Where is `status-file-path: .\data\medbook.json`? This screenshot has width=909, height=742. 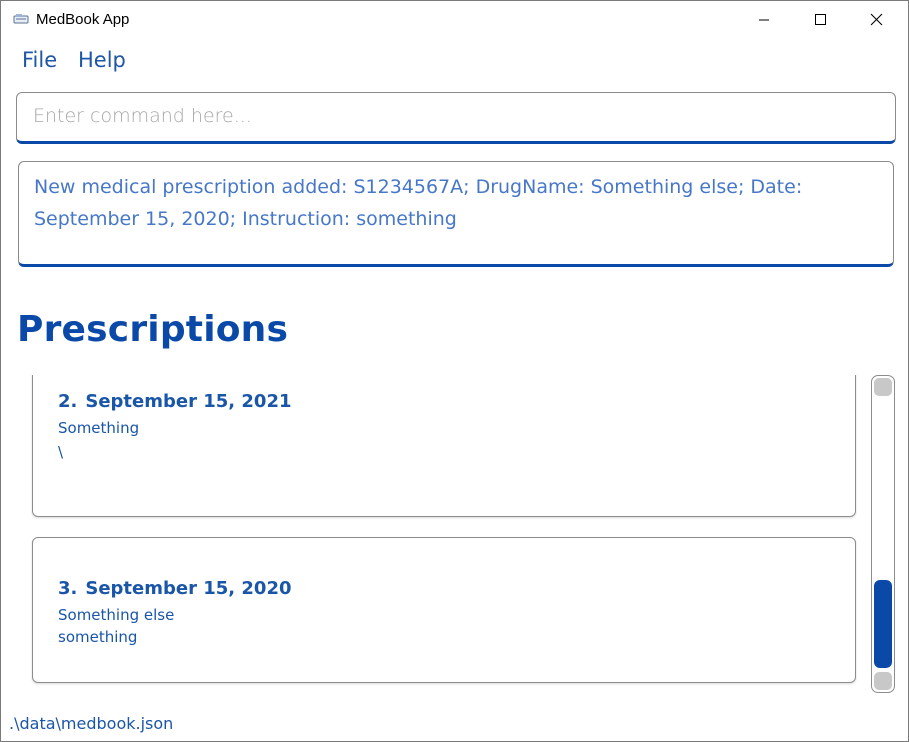 status-file-path: .\data\medbook.json is located at coordinates (91, 723).